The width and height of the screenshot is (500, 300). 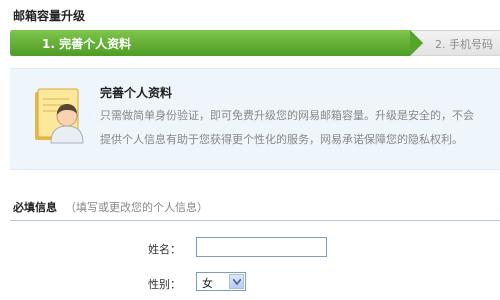 I want to click on page-title: 邮箱容量升级, so click(x=49, y=16).